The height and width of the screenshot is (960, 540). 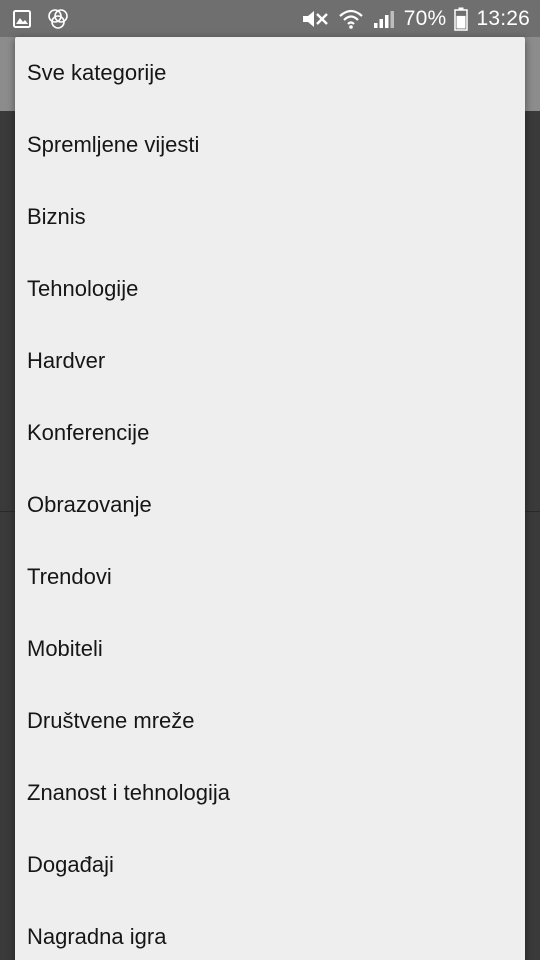 What do you see at coordinates (270, 289) in the screenshot?
I see `menu-item-tehnologije: Tehnologije` at bounding box center [270, 289].